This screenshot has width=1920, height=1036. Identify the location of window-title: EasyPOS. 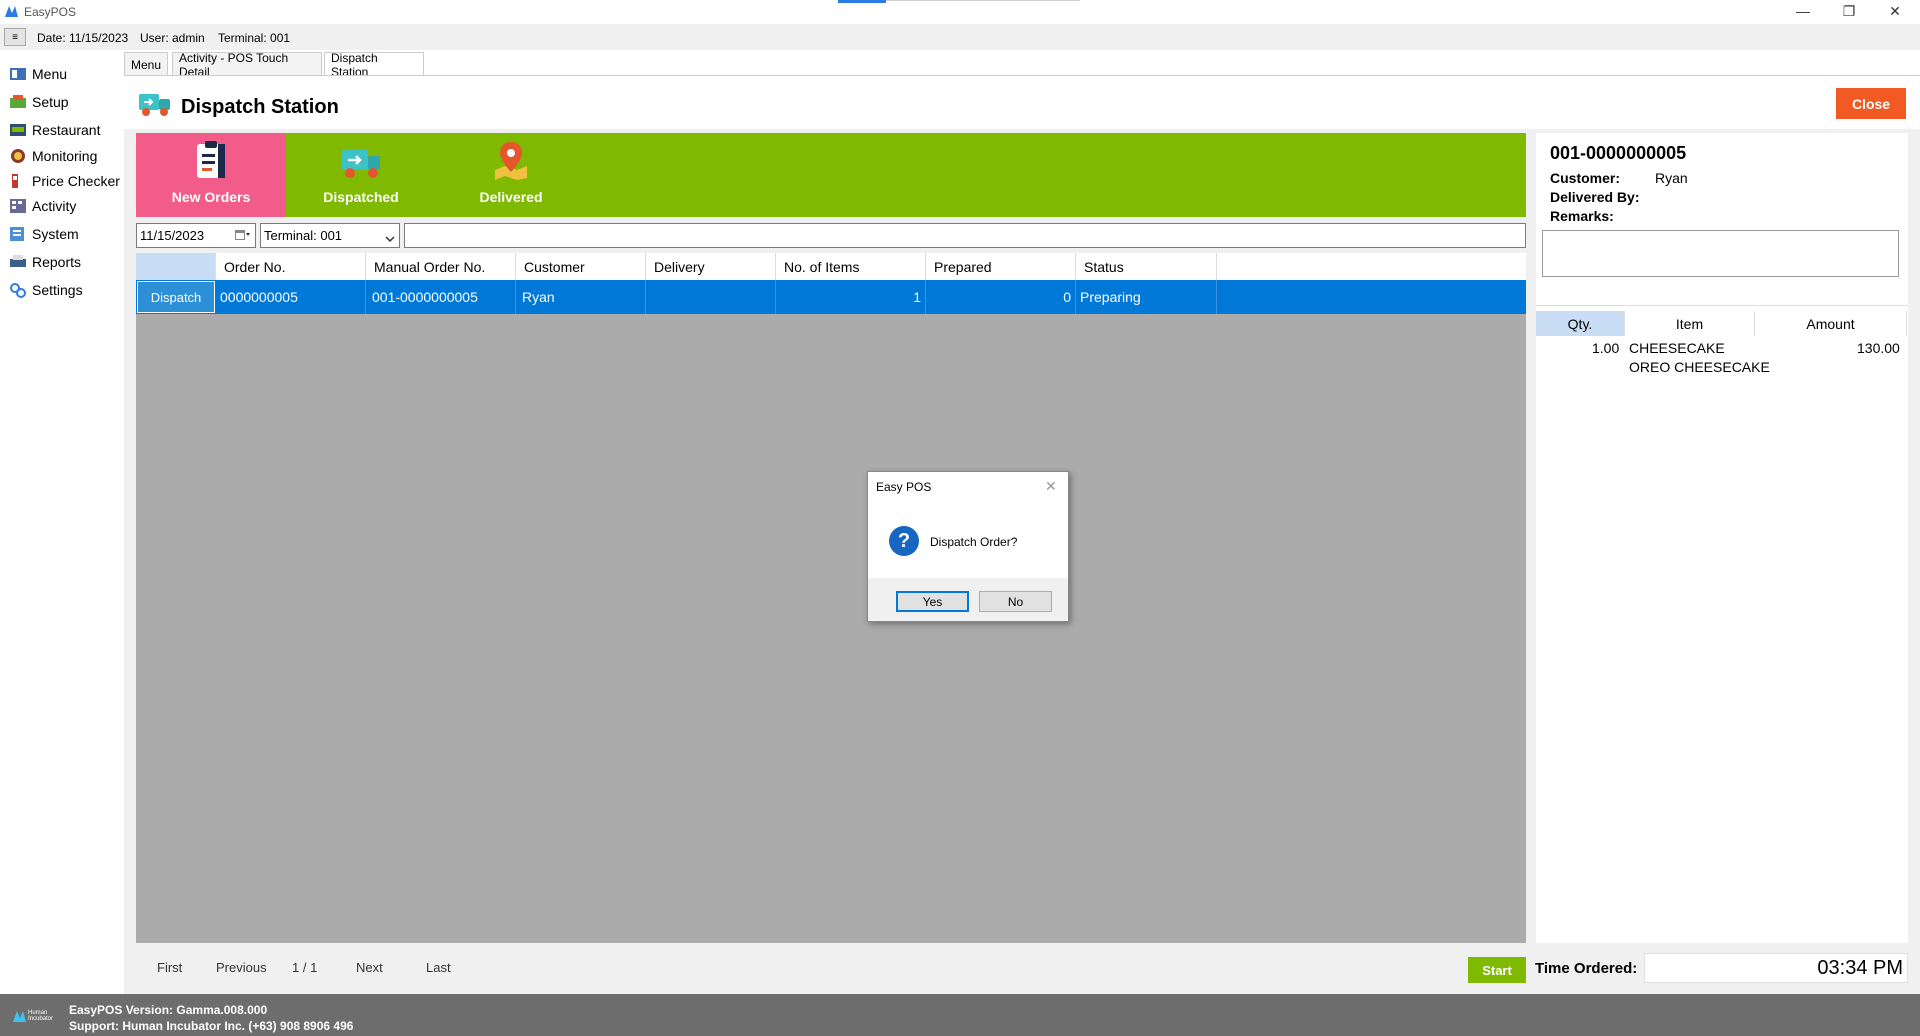
(50, 12).